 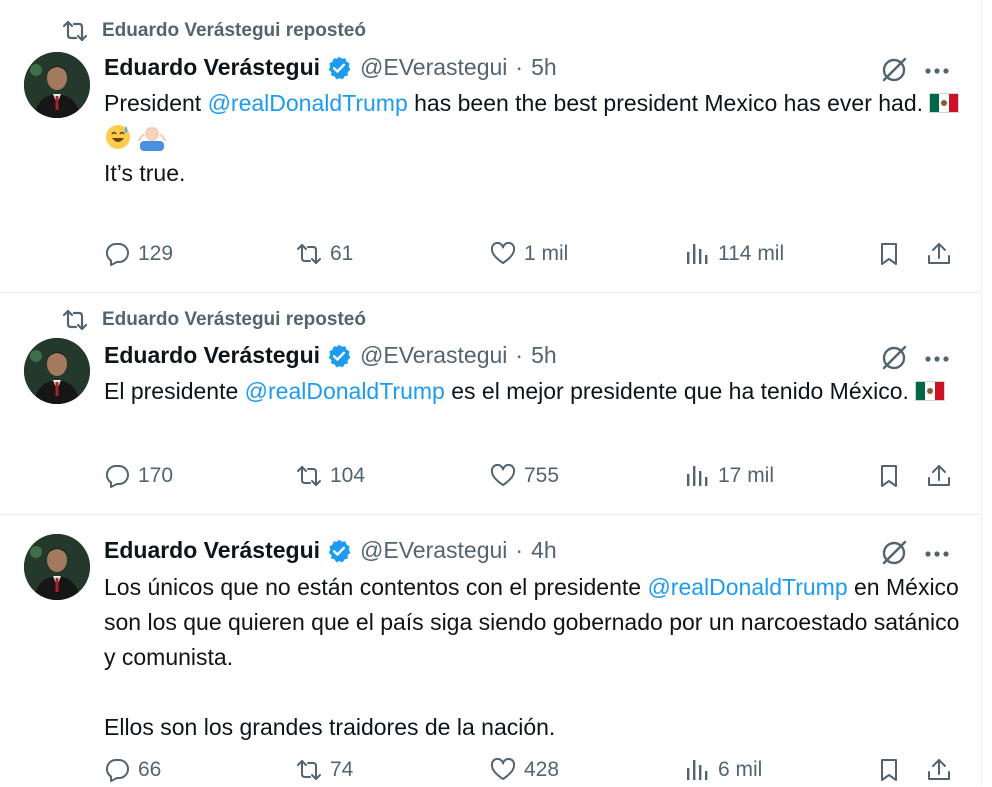 I want to click on reply-button: 129, so click(x=138, y=254).